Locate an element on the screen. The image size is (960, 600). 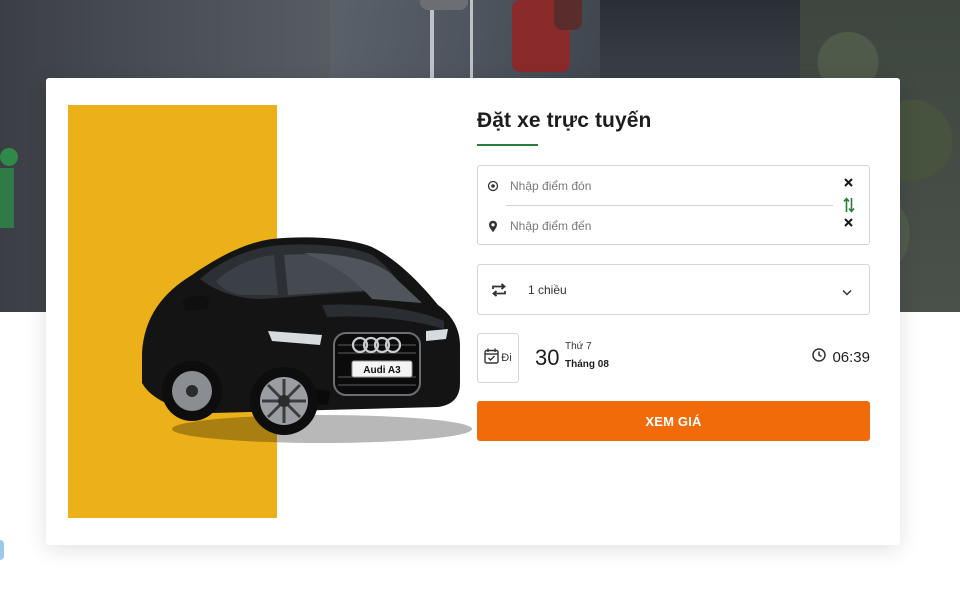
calendar-check-icon is located at coordinates (491, 358).